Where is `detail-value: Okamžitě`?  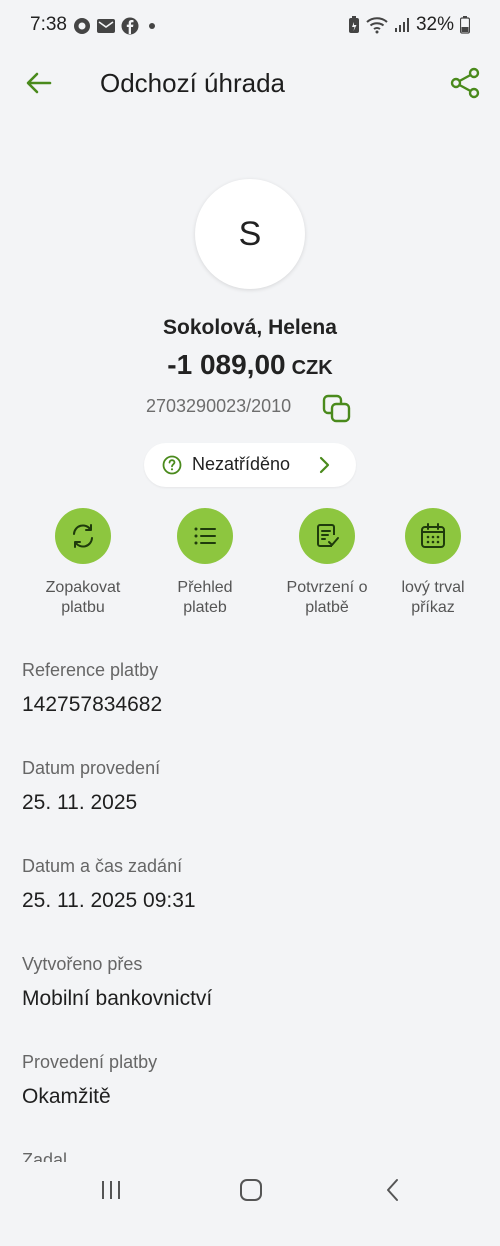
detail-value: Okamžitě is located at coordinates (66, 1096).